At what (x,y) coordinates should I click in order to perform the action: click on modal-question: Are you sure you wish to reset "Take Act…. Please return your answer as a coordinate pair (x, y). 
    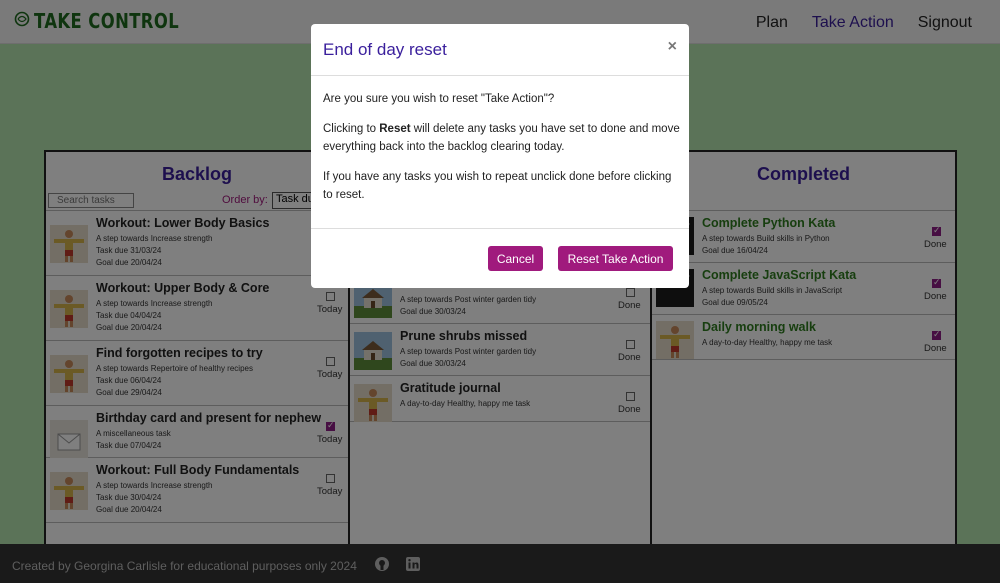
    Looking at the image, I should click on (439, 99).